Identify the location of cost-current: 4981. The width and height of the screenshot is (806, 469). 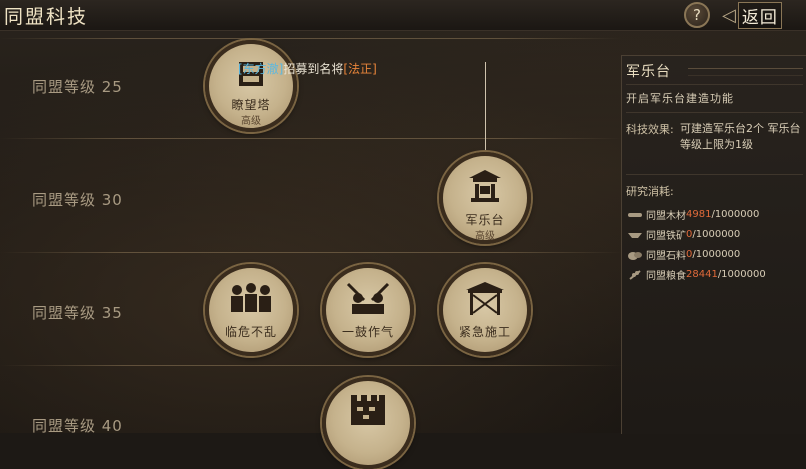
(699, 214).